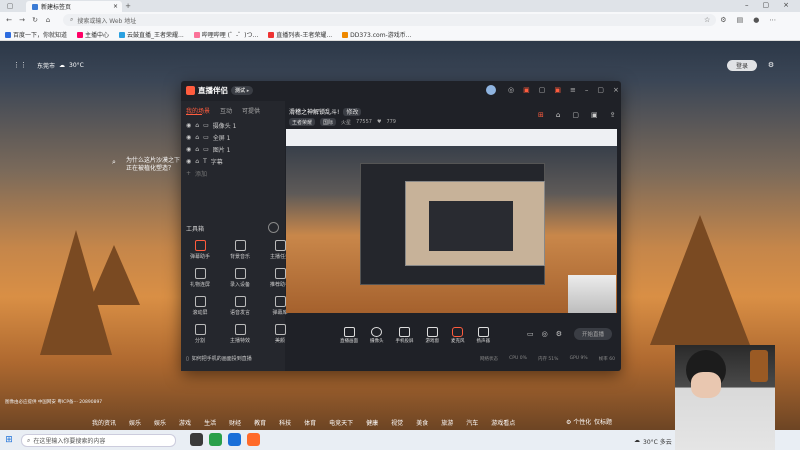 The width and height of the screenshot is (800, 450). What do you see at coordinates (196, 173) in the screenshot?
I see `add-source-button: + 添加` at bounding box center [196, 173].